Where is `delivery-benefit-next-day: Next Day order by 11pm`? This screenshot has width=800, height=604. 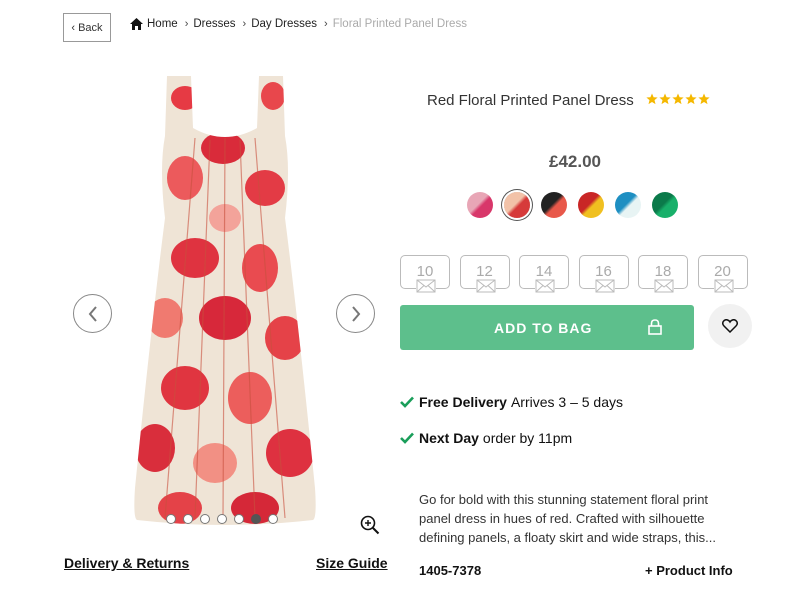 delivery-benefit-next-day: Next Day order by 11pm is located at coordinates (486, 438).